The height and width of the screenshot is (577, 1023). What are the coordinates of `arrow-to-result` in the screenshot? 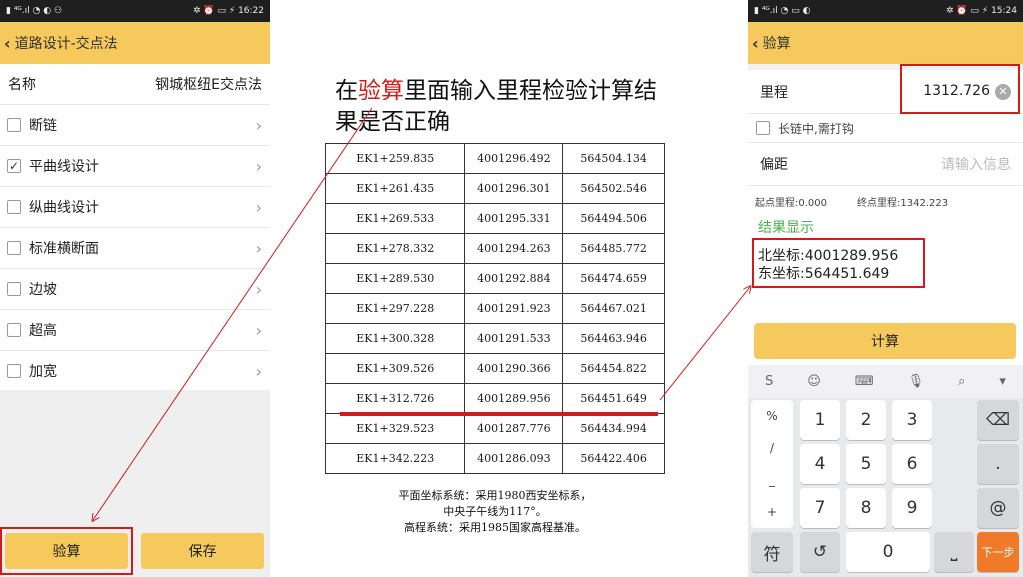 It's located at (704, 344).